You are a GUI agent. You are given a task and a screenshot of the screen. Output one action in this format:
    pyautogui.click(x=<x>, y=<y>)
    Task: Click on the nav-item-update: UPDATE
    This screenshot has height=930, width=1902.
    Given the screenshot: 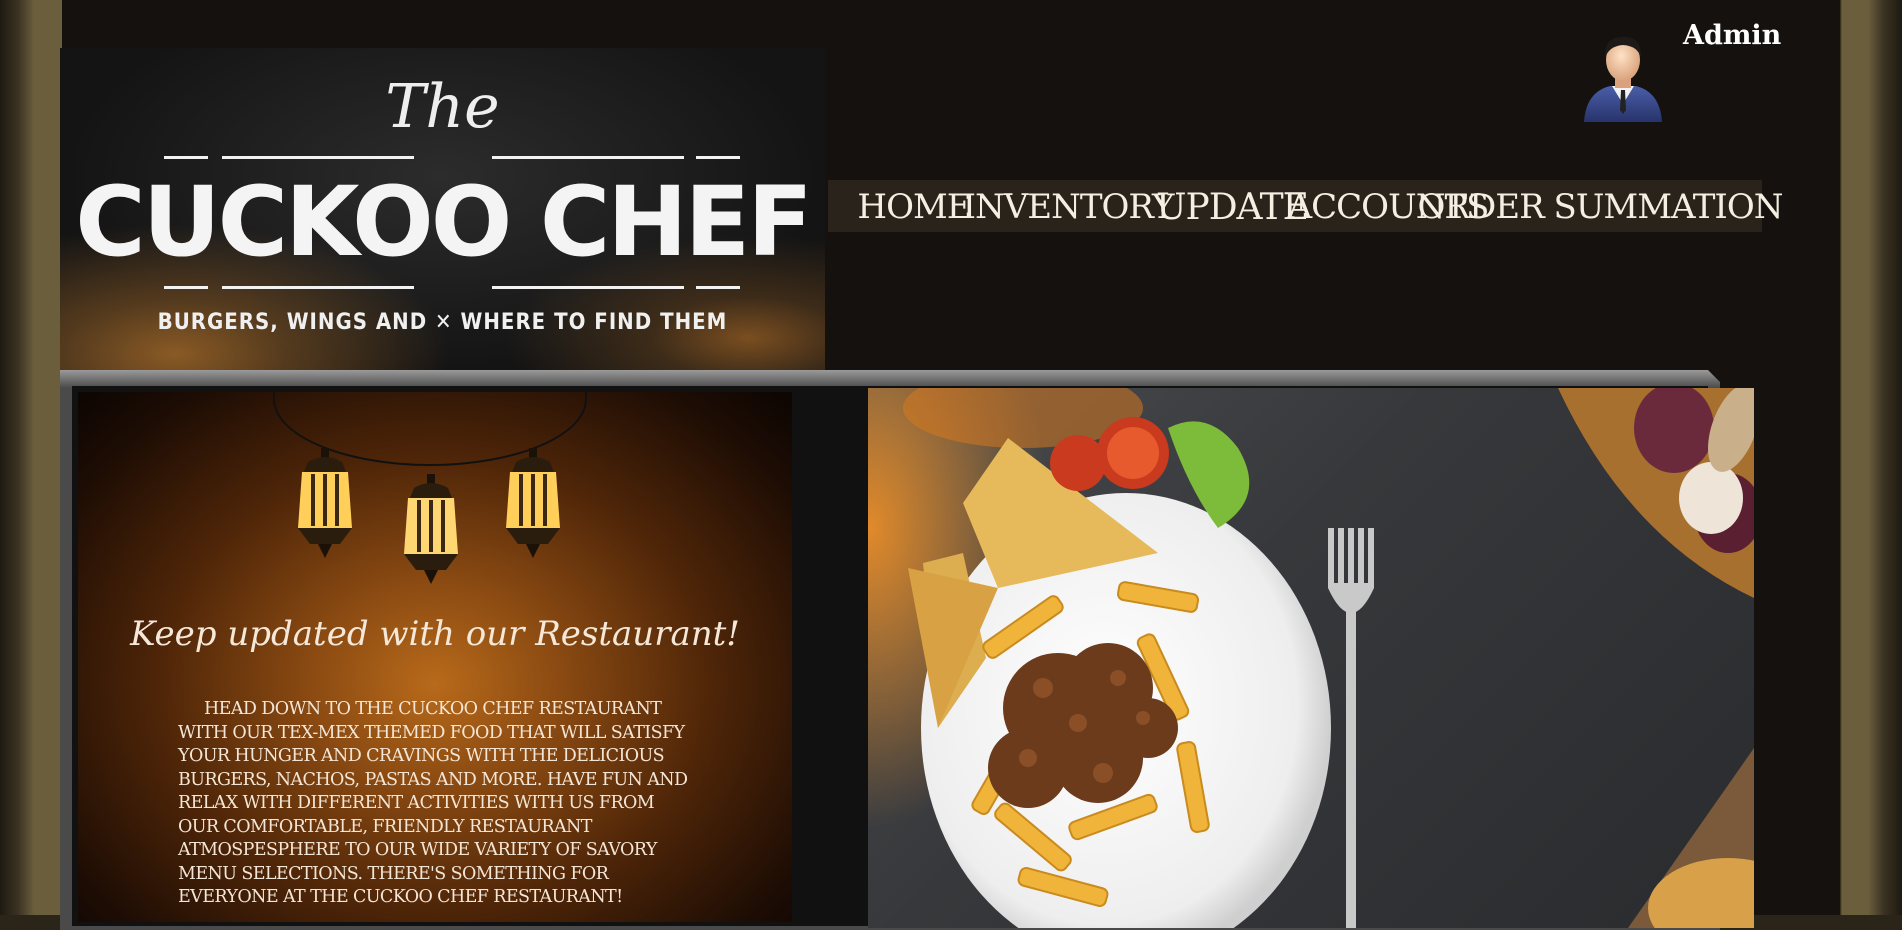 What is the action you would take?
    pyautogui.click(x=1232, y=207)
    